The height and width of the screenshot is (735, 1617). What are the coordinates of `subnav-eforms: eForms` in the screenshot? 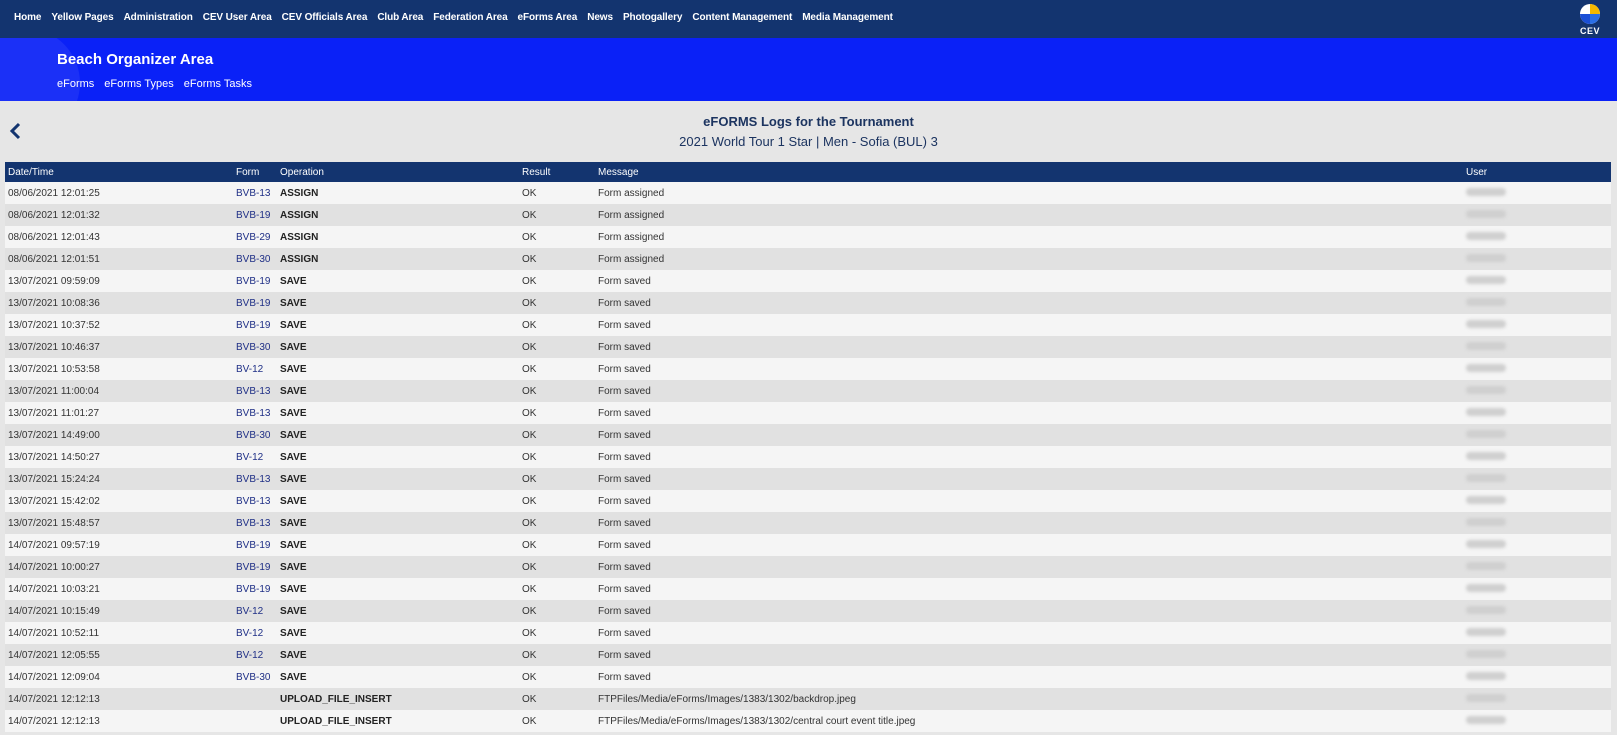 It's located at (75, 84).